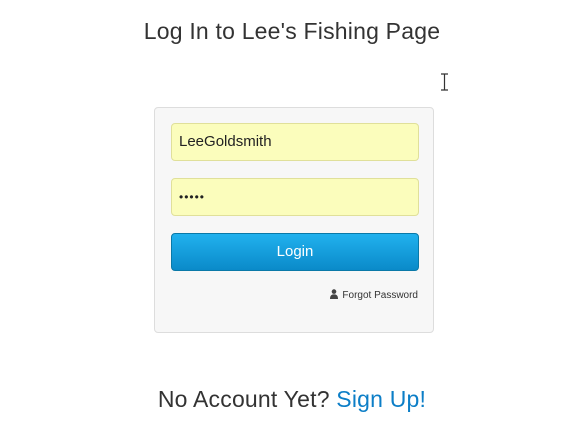 The width and height of the screenshot is (584, 442). What do you see at coordinates (292, 31) in the screenshot?
I see `page-title: Log In to Lee's Fishing Page` at bounding box center [292, 31].